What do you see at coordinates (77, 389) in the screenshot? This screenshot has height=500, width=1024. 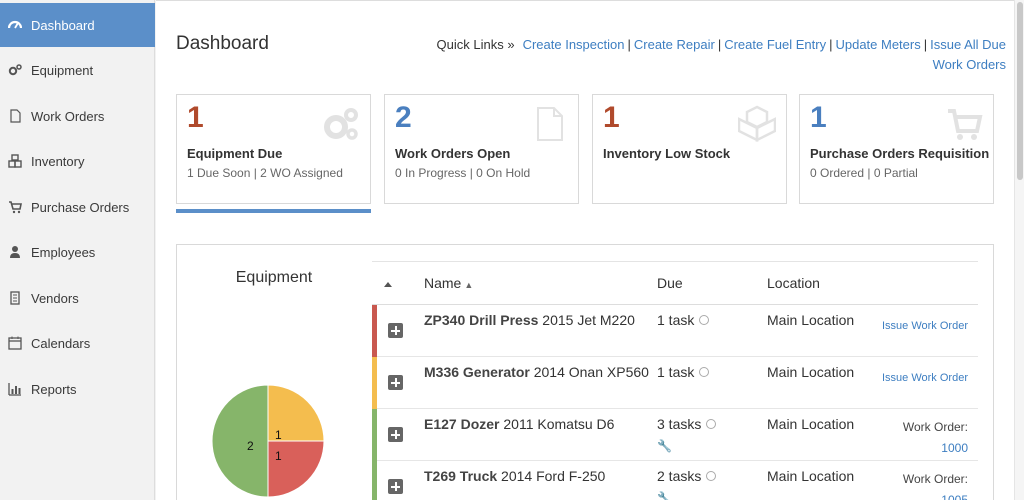 I see `sidebar-item-reports: Reports` at bounding box center [77, 389].